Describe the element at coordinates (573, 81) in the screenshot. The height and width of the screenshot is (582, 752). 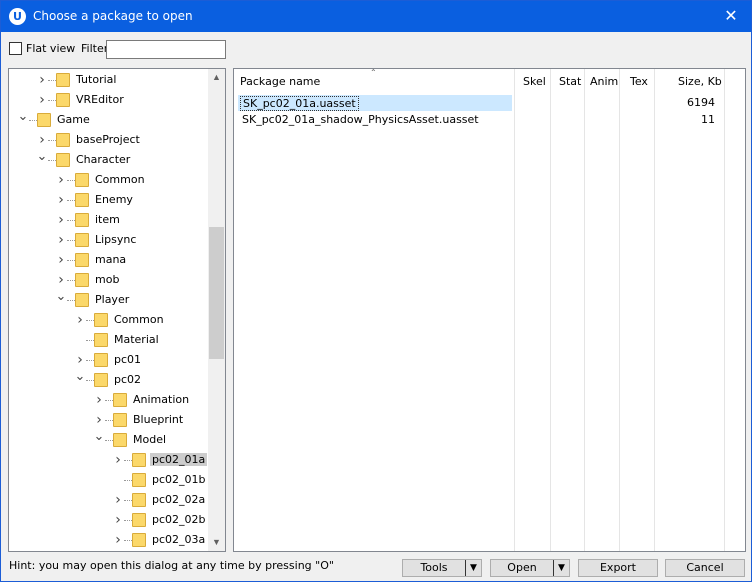
I see `column-header-stat: Stat` at that location.